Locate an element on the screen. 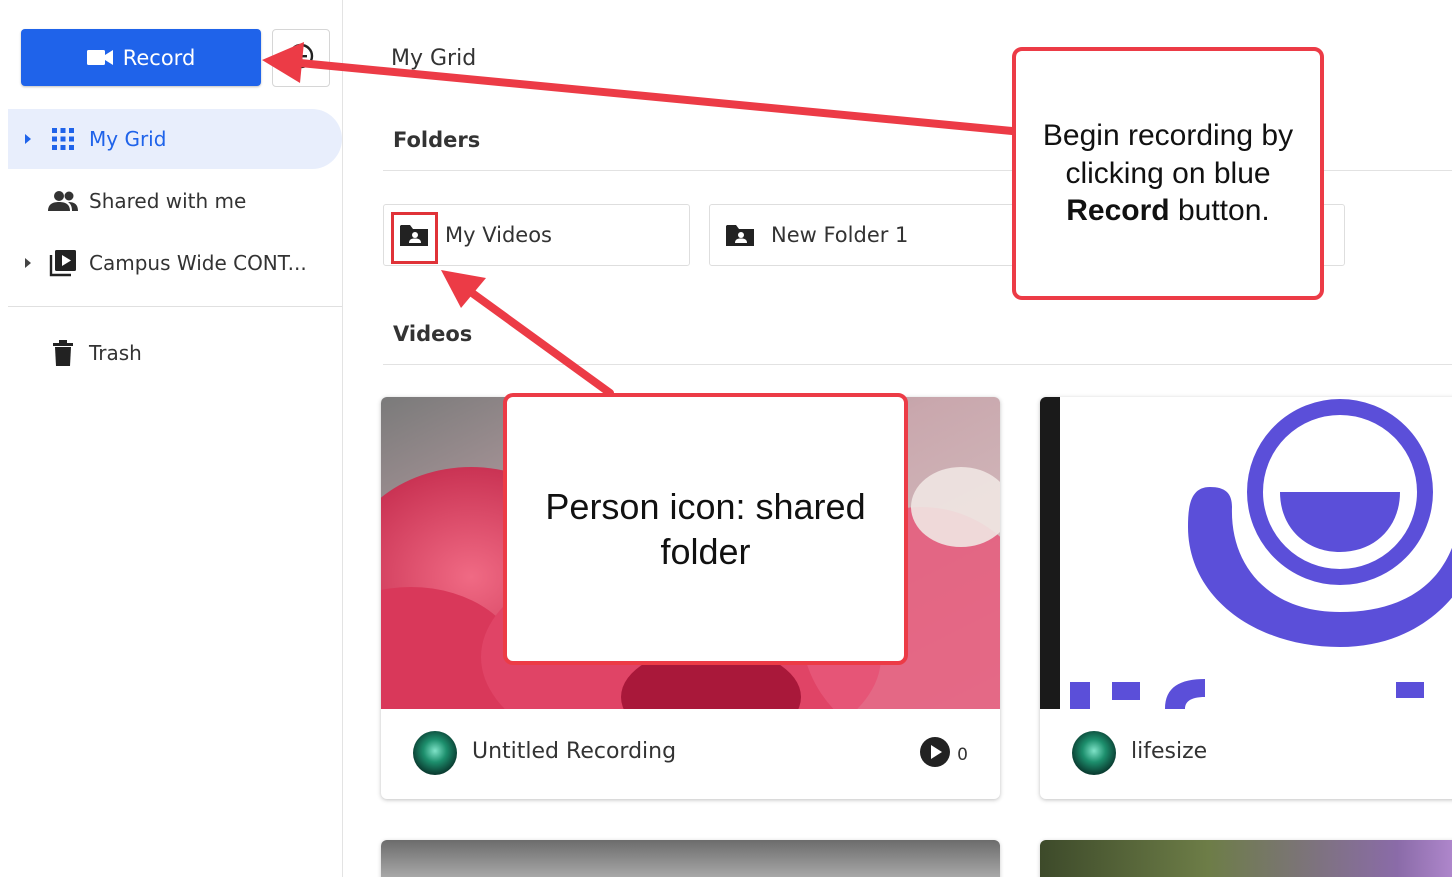  shared-folder-icon is located at coordinates (740, 235).